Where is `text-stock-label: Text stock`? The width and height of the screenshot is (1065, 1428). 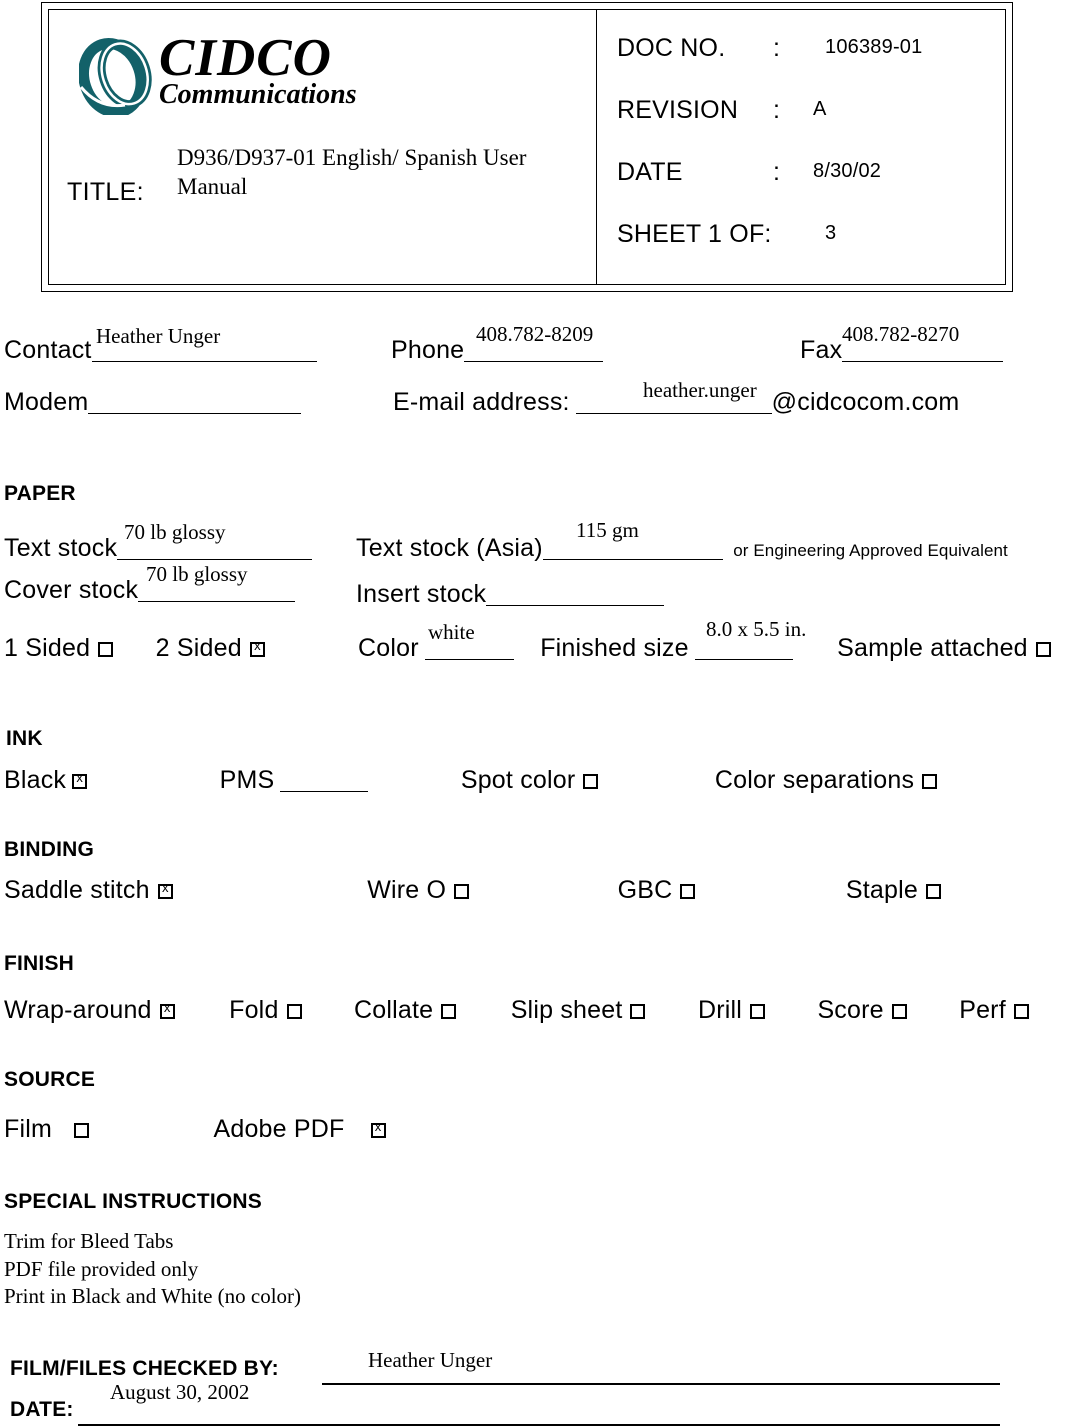 text-stock-label: Text stock is located at coordinates (61, 548).